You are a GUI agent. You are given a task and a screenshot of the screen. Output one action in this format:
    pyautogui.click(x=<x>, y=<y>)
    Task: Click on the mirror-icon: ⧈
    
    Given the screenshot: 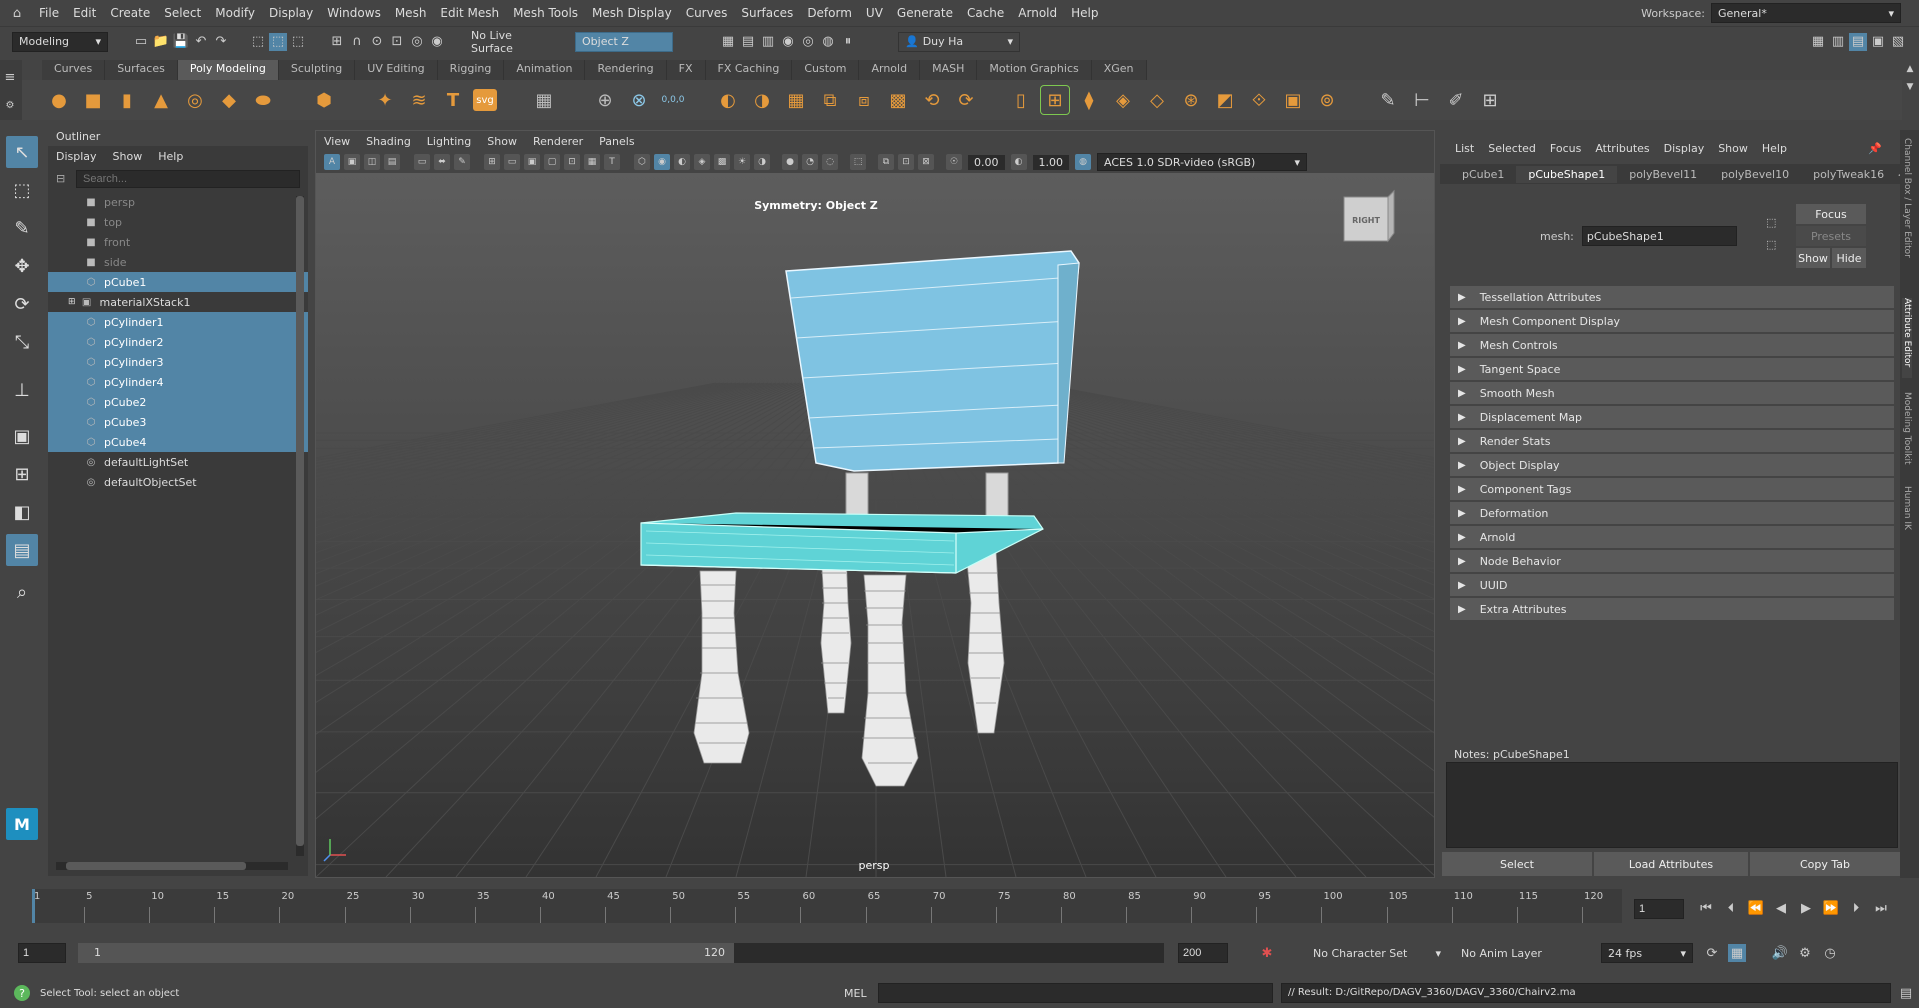 What is the action you would take?
    pyautogui.click(x=864, y=100)
    